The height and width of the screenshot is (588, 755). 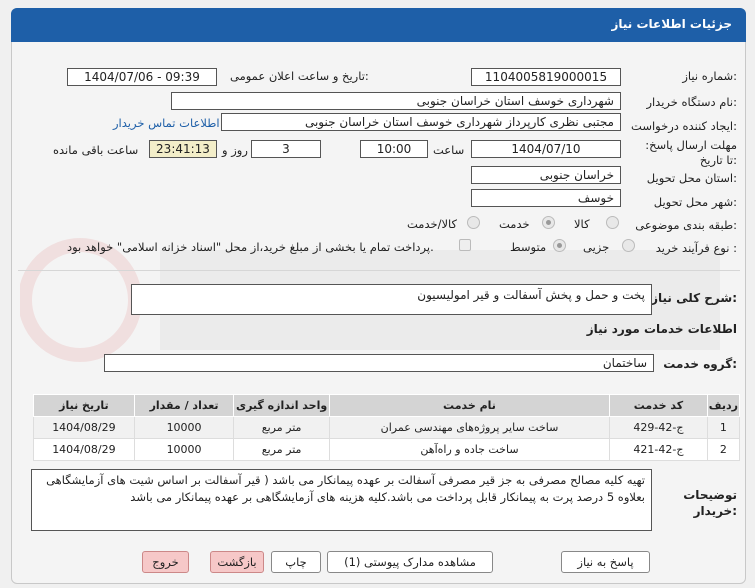 I want to click on process-option-medium: متوسط, so click(x=528, y=247).